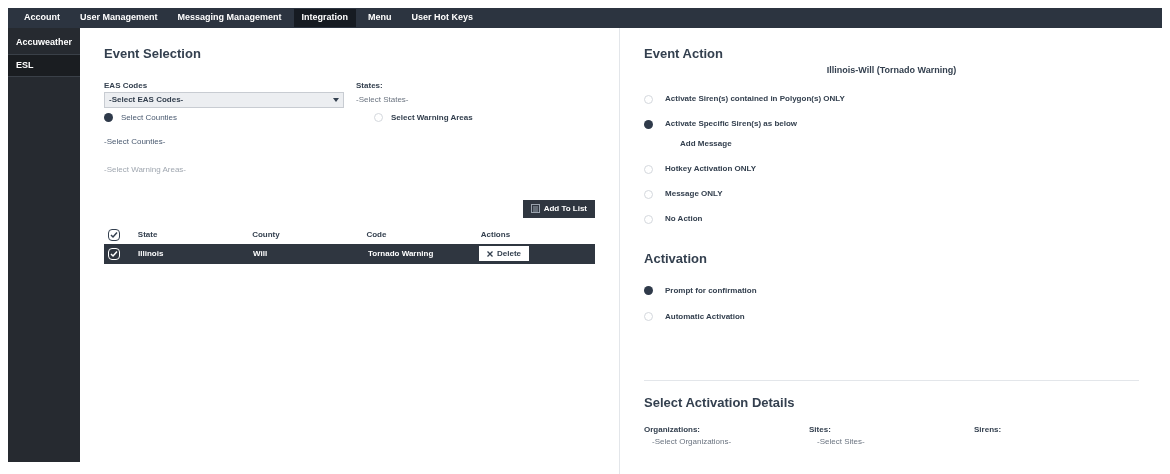 The height and width of the screenshot is (474, 1170). I want to click on section-title: Event Action, so click(684, 54).